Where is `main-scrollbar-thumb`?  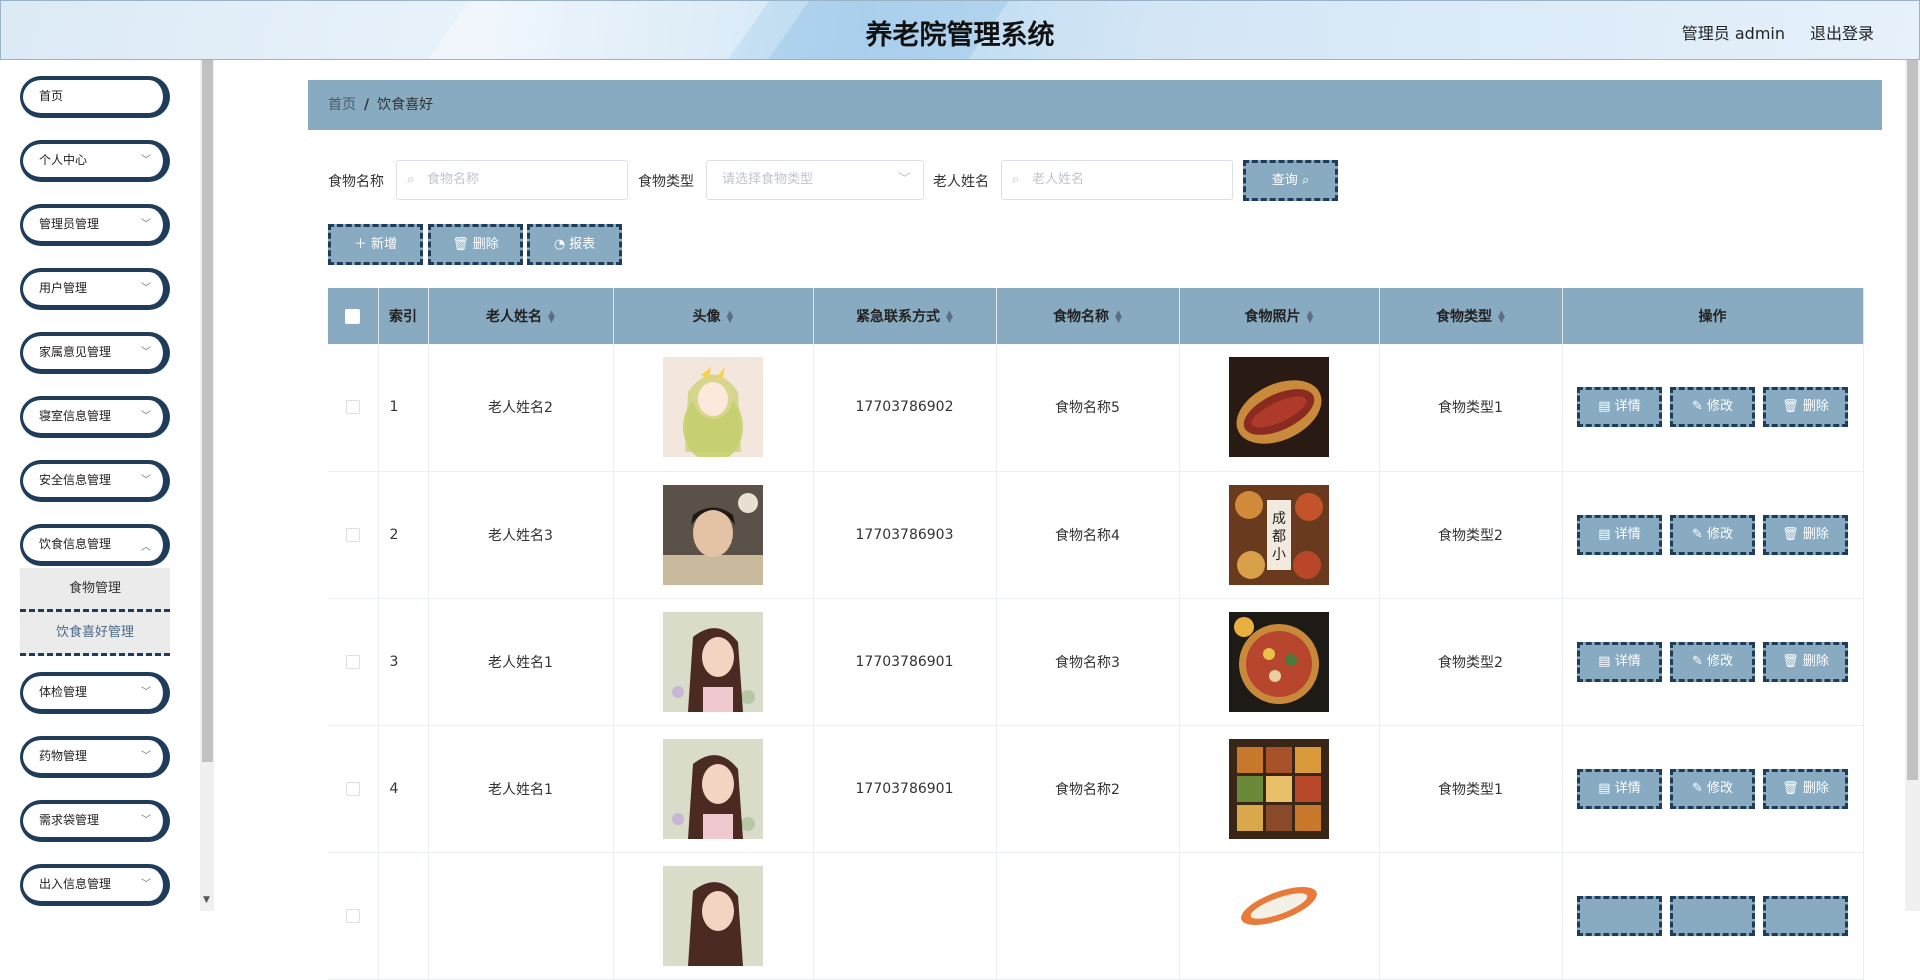 main-scrollbar-thumb is located at coordinates (1912, 420).